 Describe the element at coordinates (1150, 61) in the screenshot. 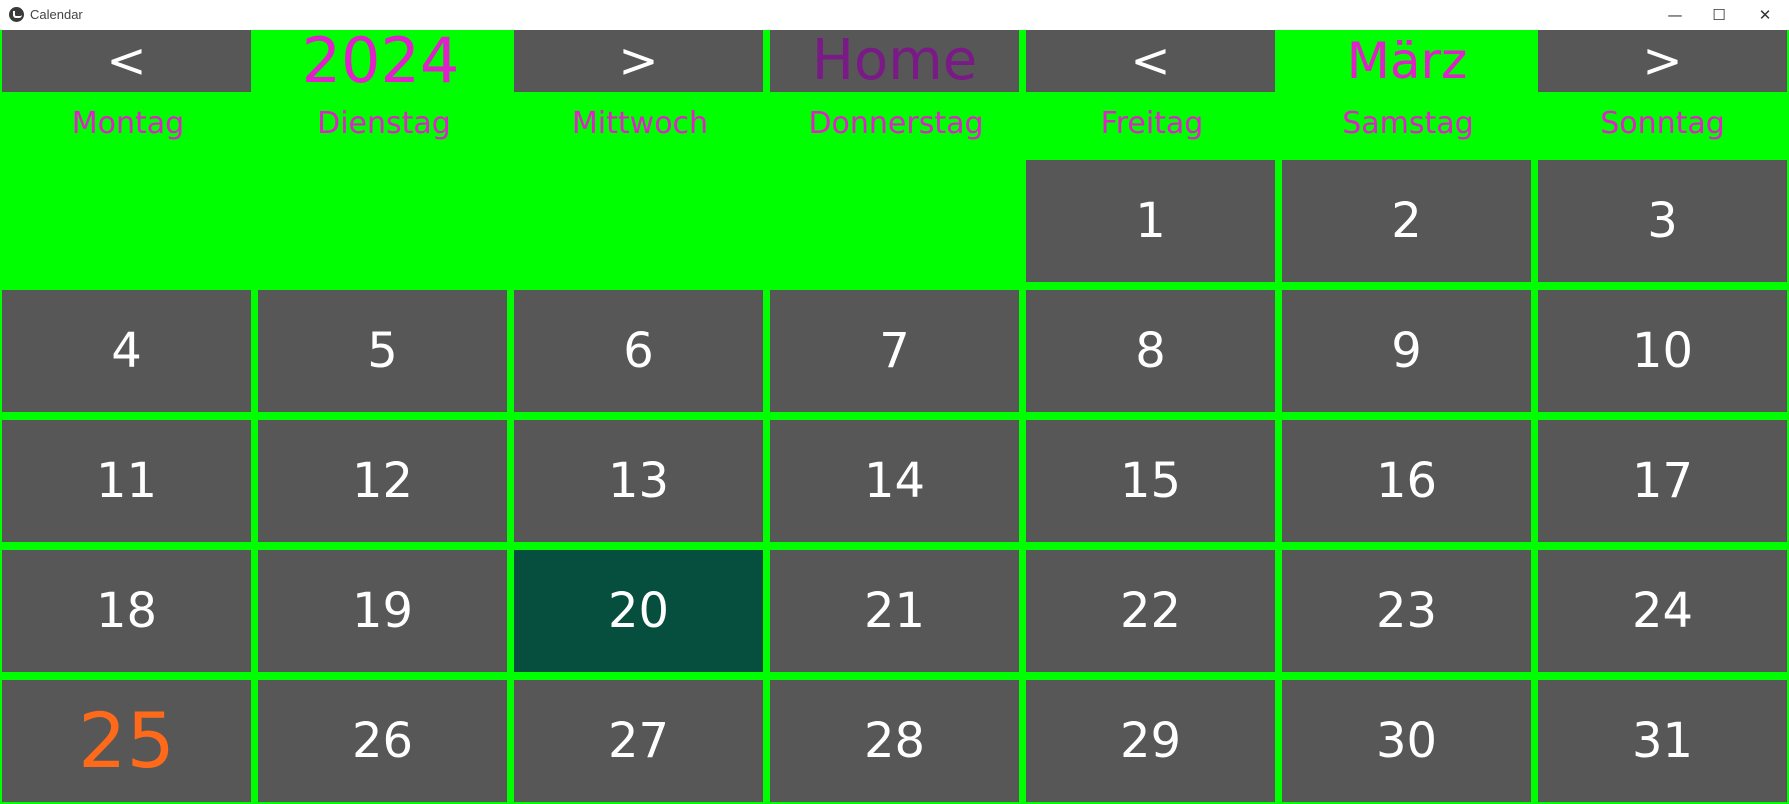

I see `prev-month-button: <` at that location.